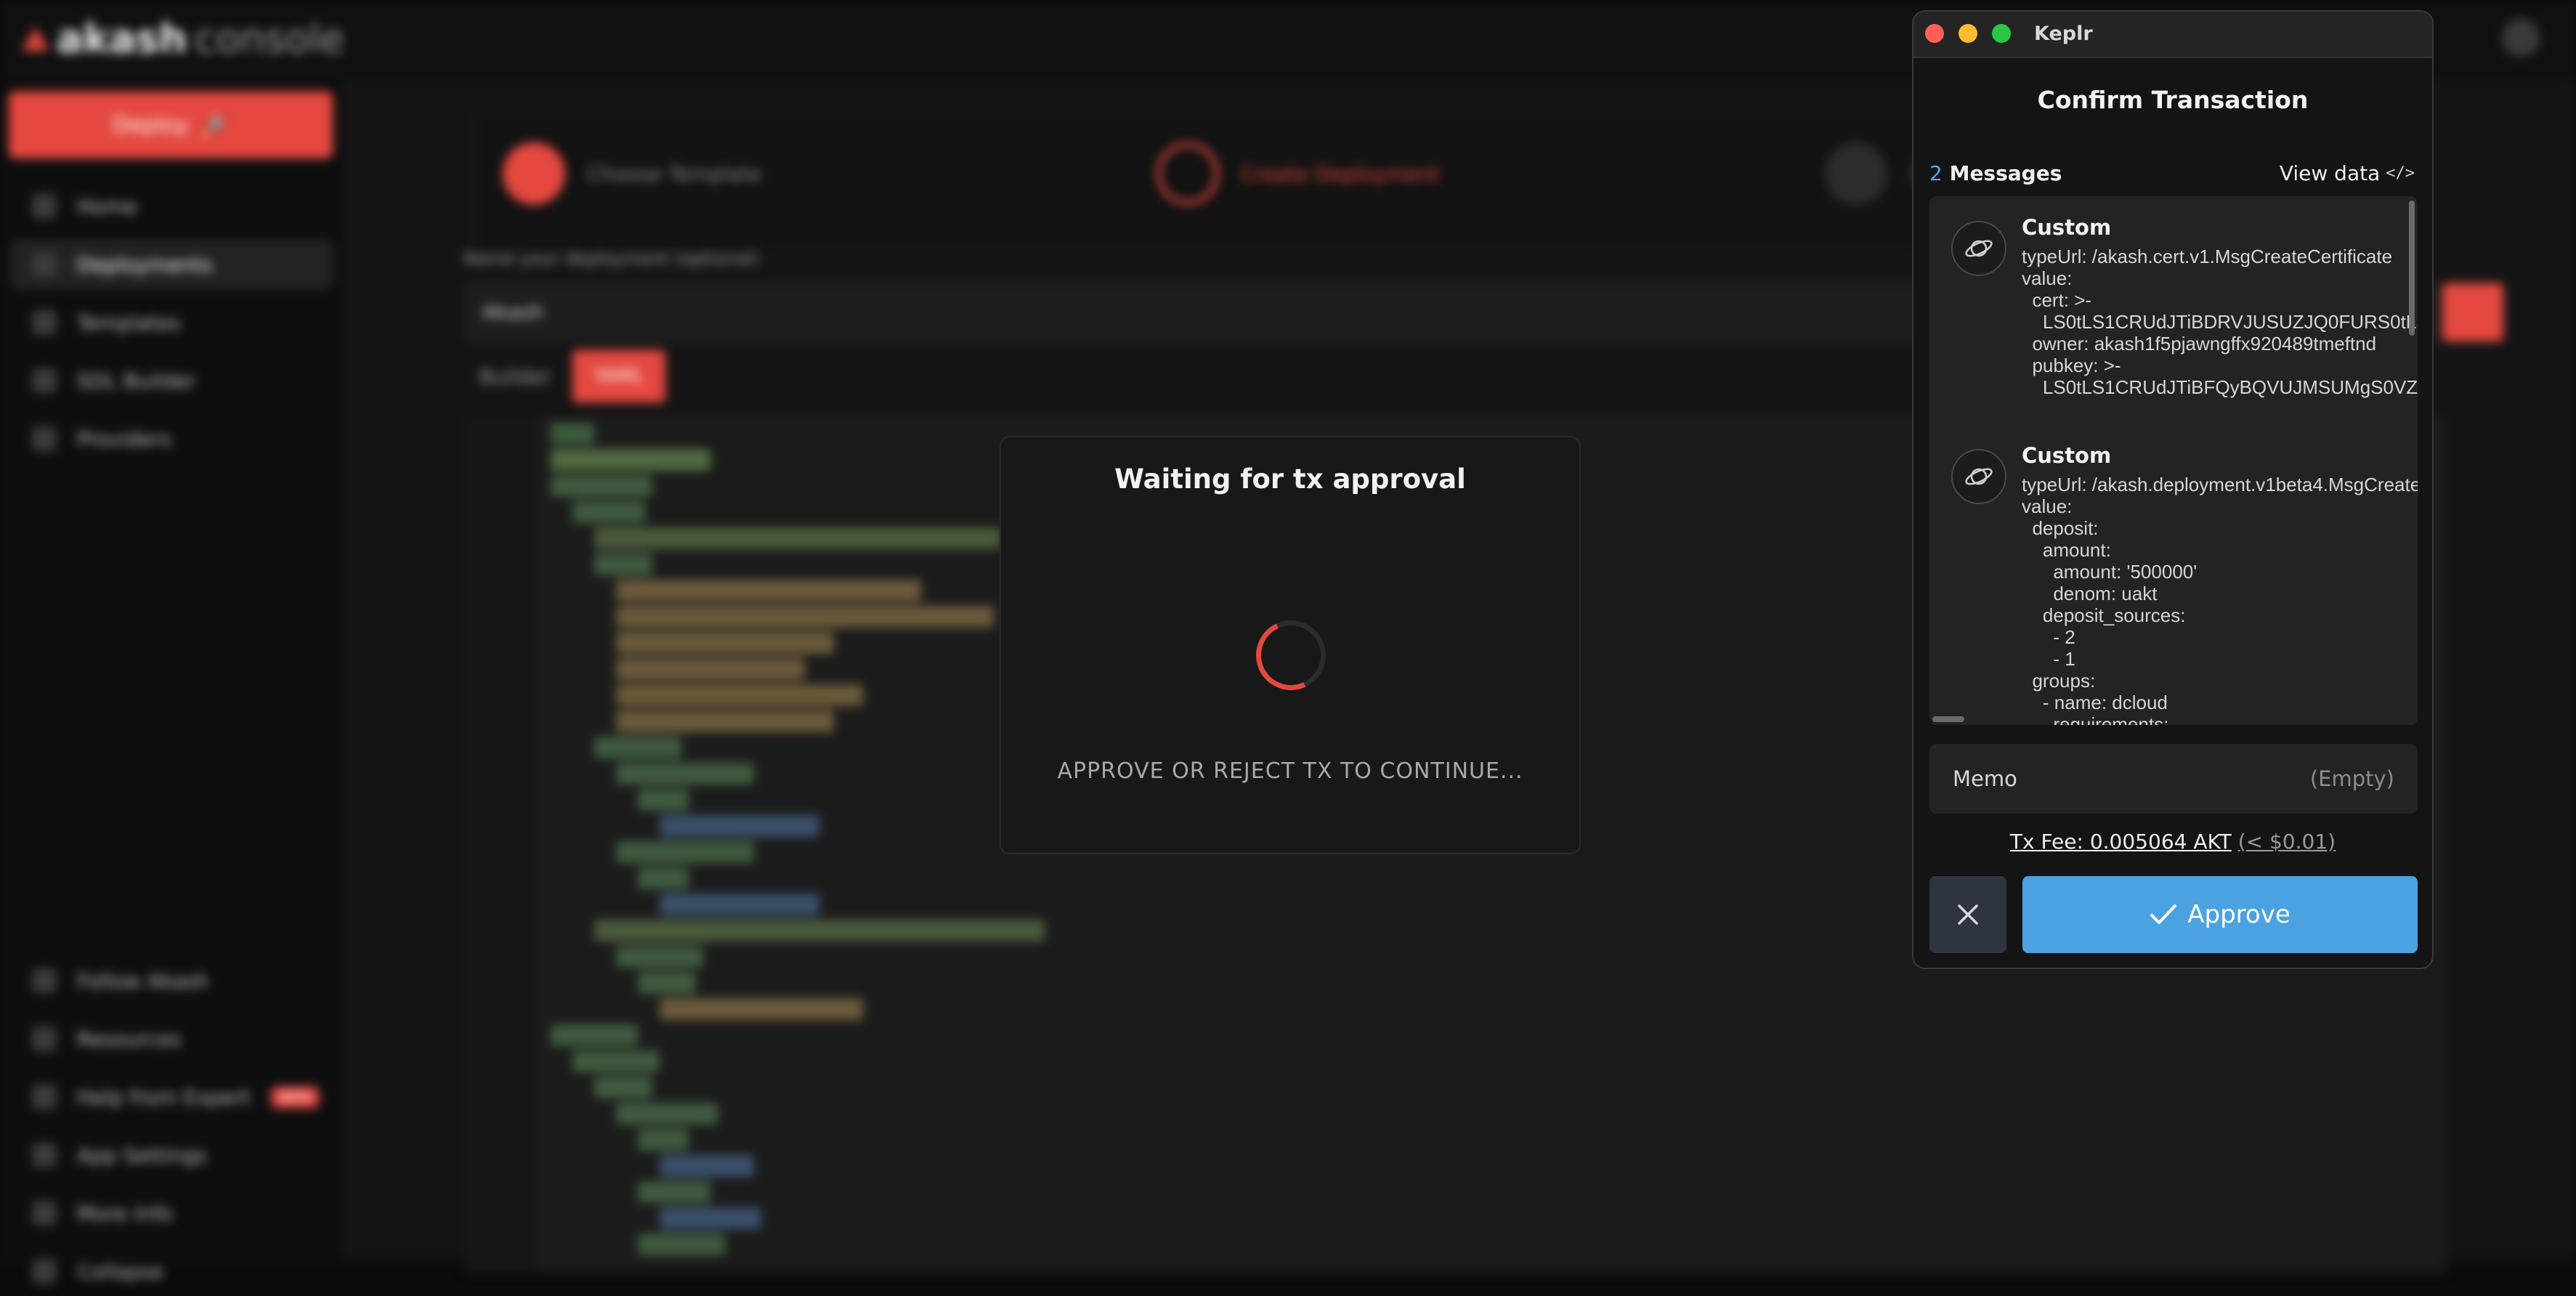 Image resolution: width=2576 pixels, height=1296 pixels. Describe the element at coordinates (2351, 778) in the screenshot. I see `memo-value: (Empty)` at that location.